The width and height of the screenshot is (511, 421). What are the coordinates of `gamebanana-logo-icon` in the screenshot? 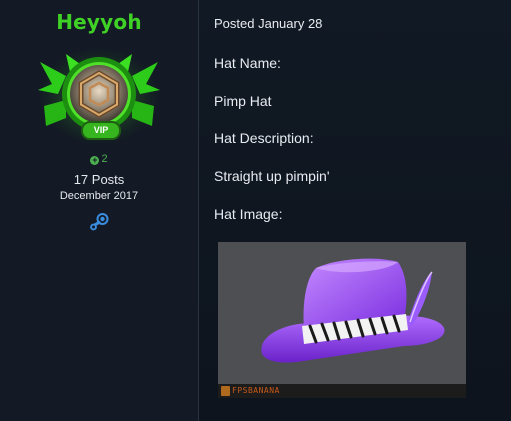 It's located at (225, 391).